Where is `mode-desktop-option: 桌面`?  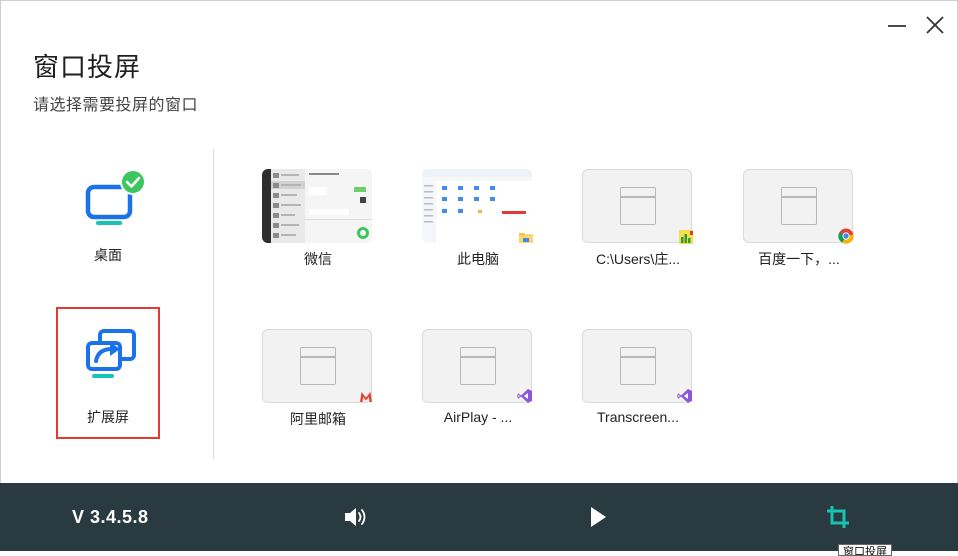
mode-desktop-option: 桌面 is located at coordinates (108, 227).